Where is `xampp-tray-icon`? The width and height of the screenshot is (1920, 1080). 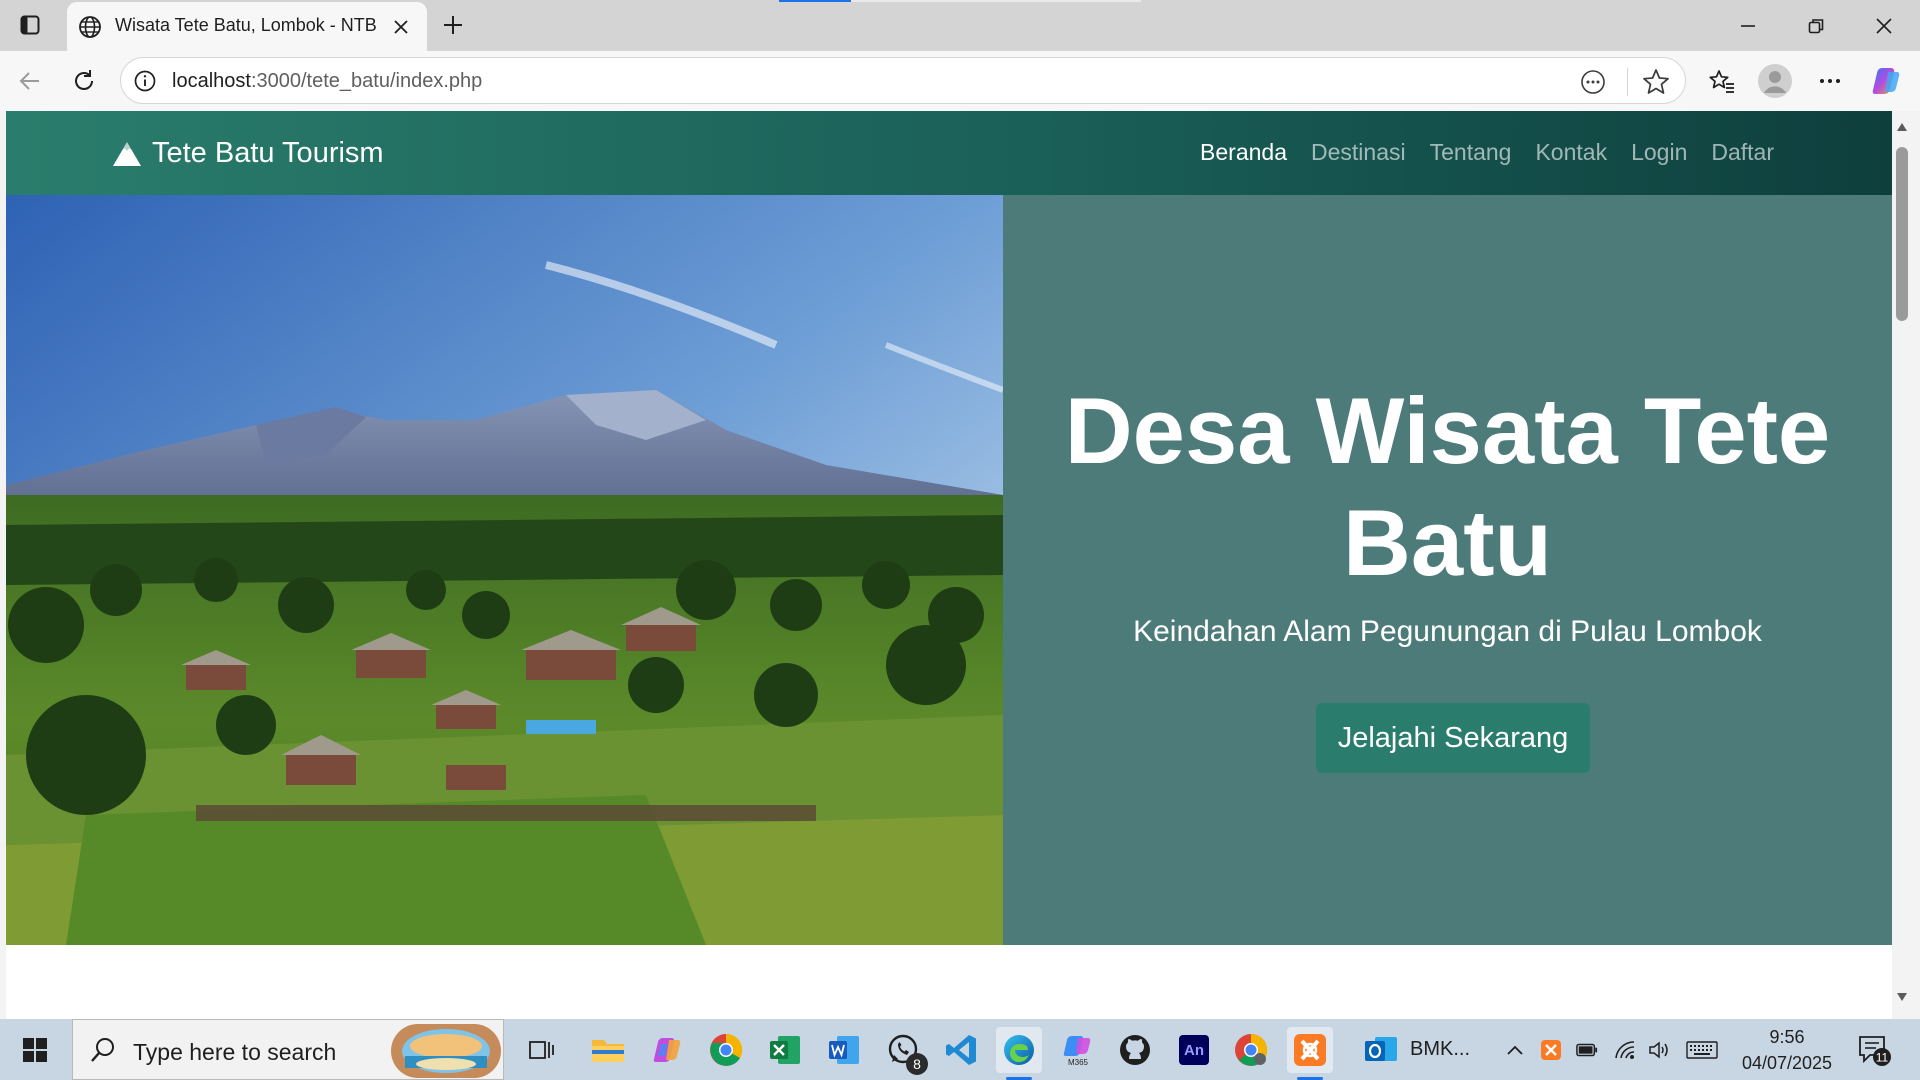
xampp-tray-icon is located at coordinates (1551, 1050).